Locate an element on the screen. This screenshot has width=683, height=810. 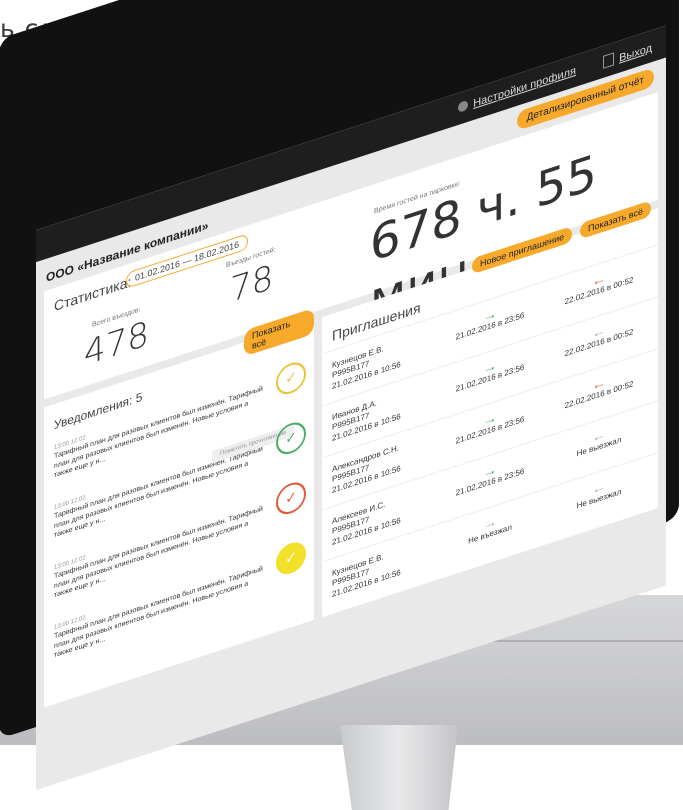
gear-icon is located at coordinates (463, 106).